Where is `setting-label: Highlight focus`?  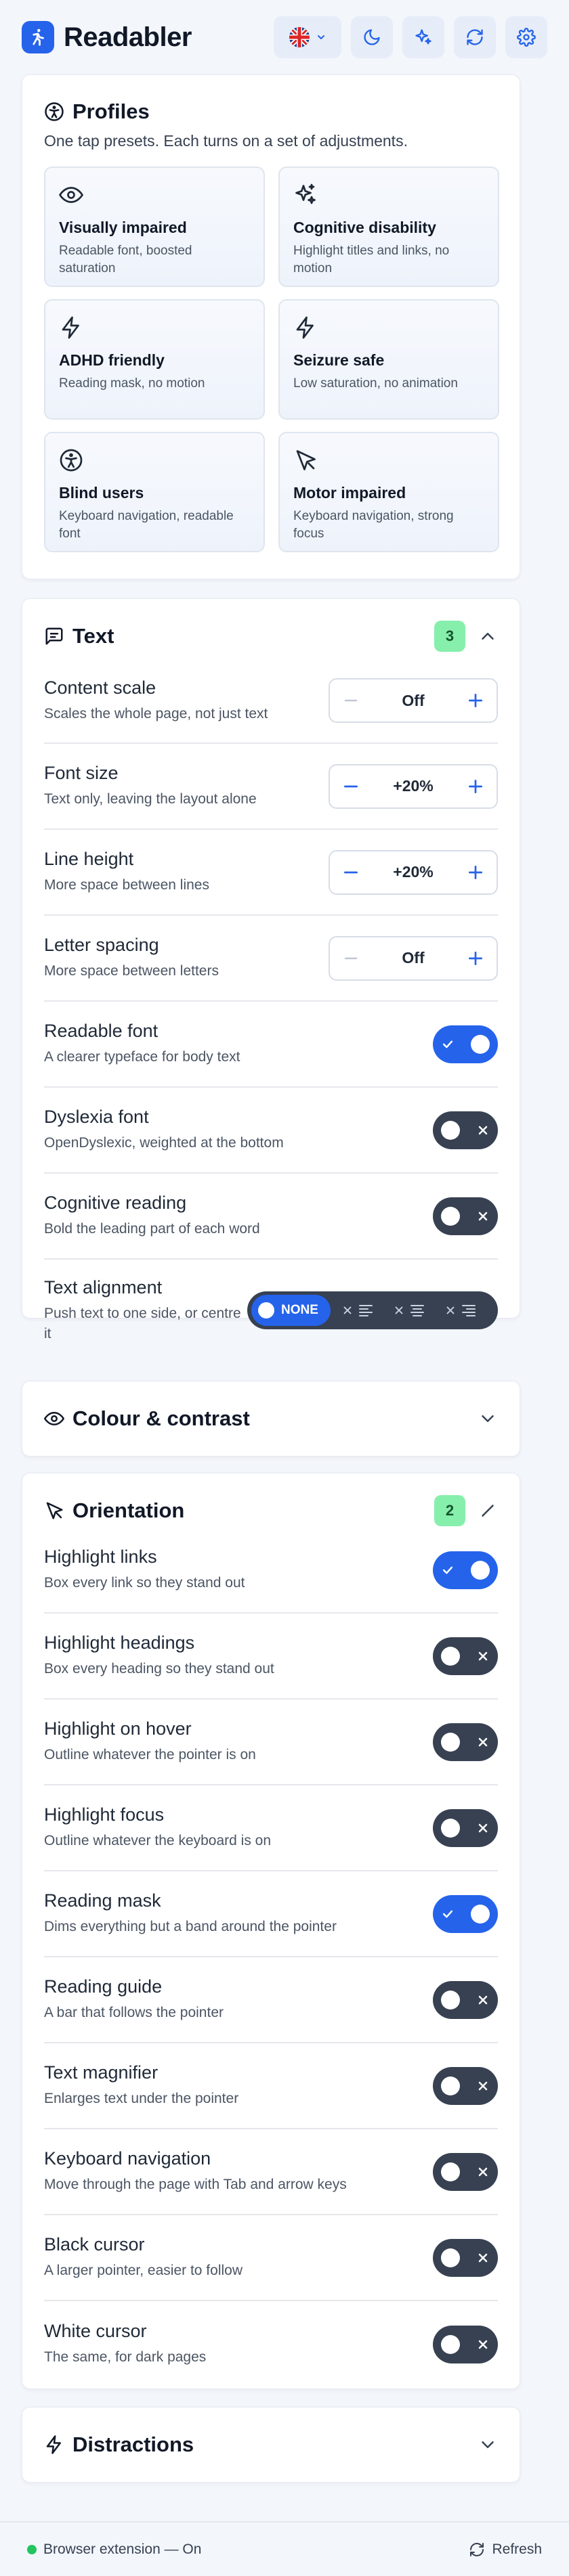 setting-label: Highlight focus is located at coordinates (104, 1814).